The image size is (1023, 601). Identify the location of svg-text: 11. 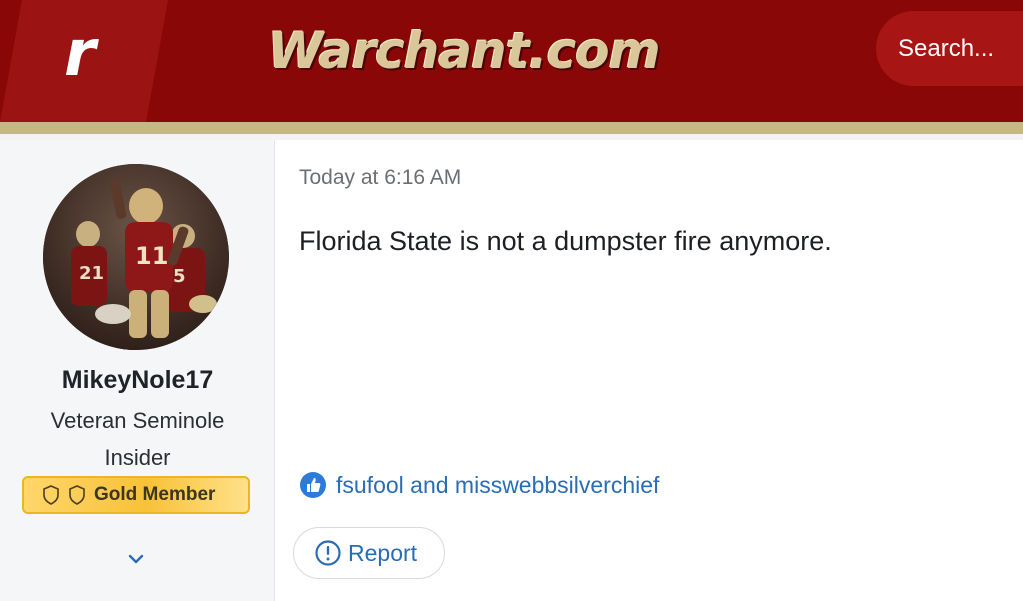
(151, 256).